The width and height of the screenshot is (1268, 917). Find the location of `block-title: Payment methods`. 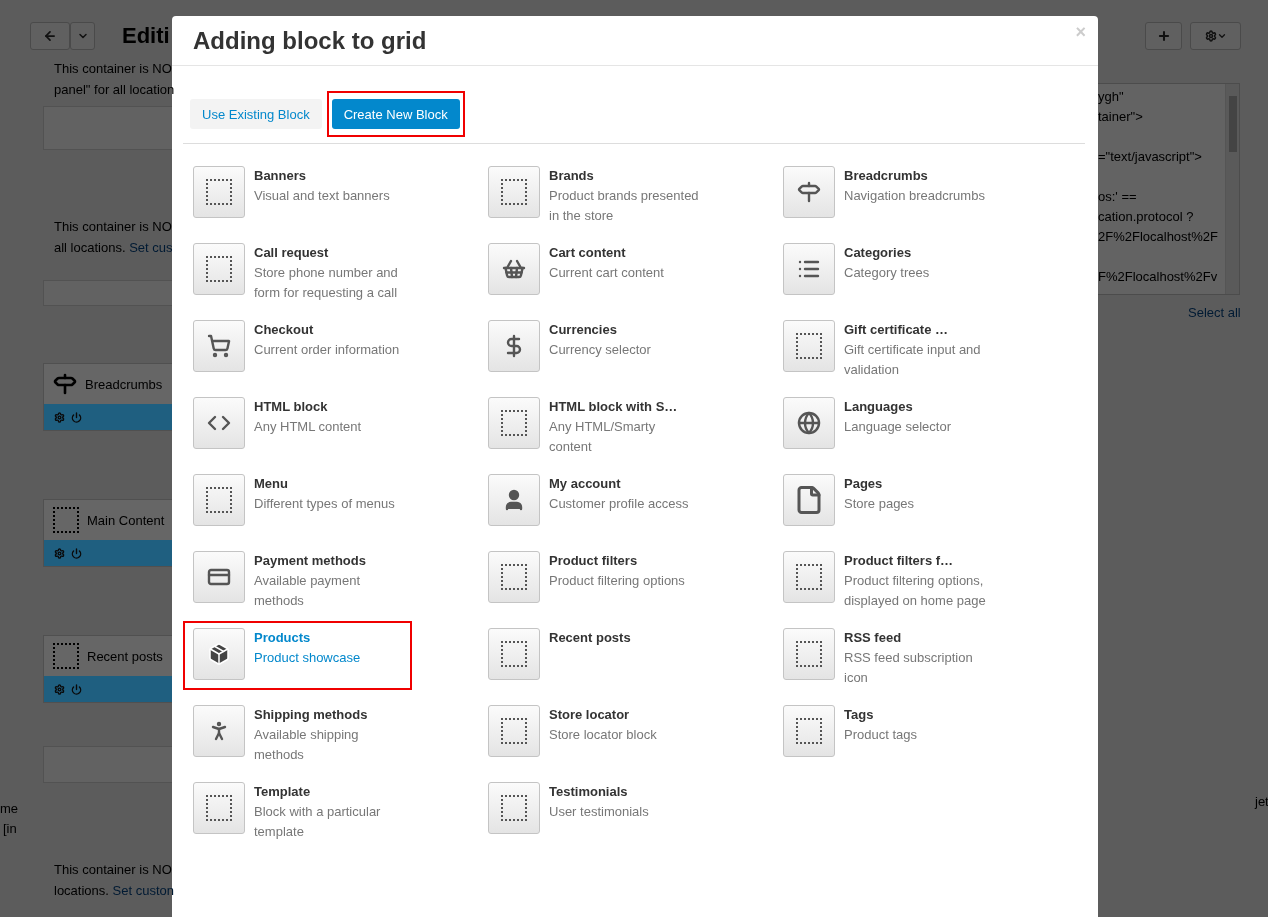

block-title: Payment methods is located at coordinates (329, 561).